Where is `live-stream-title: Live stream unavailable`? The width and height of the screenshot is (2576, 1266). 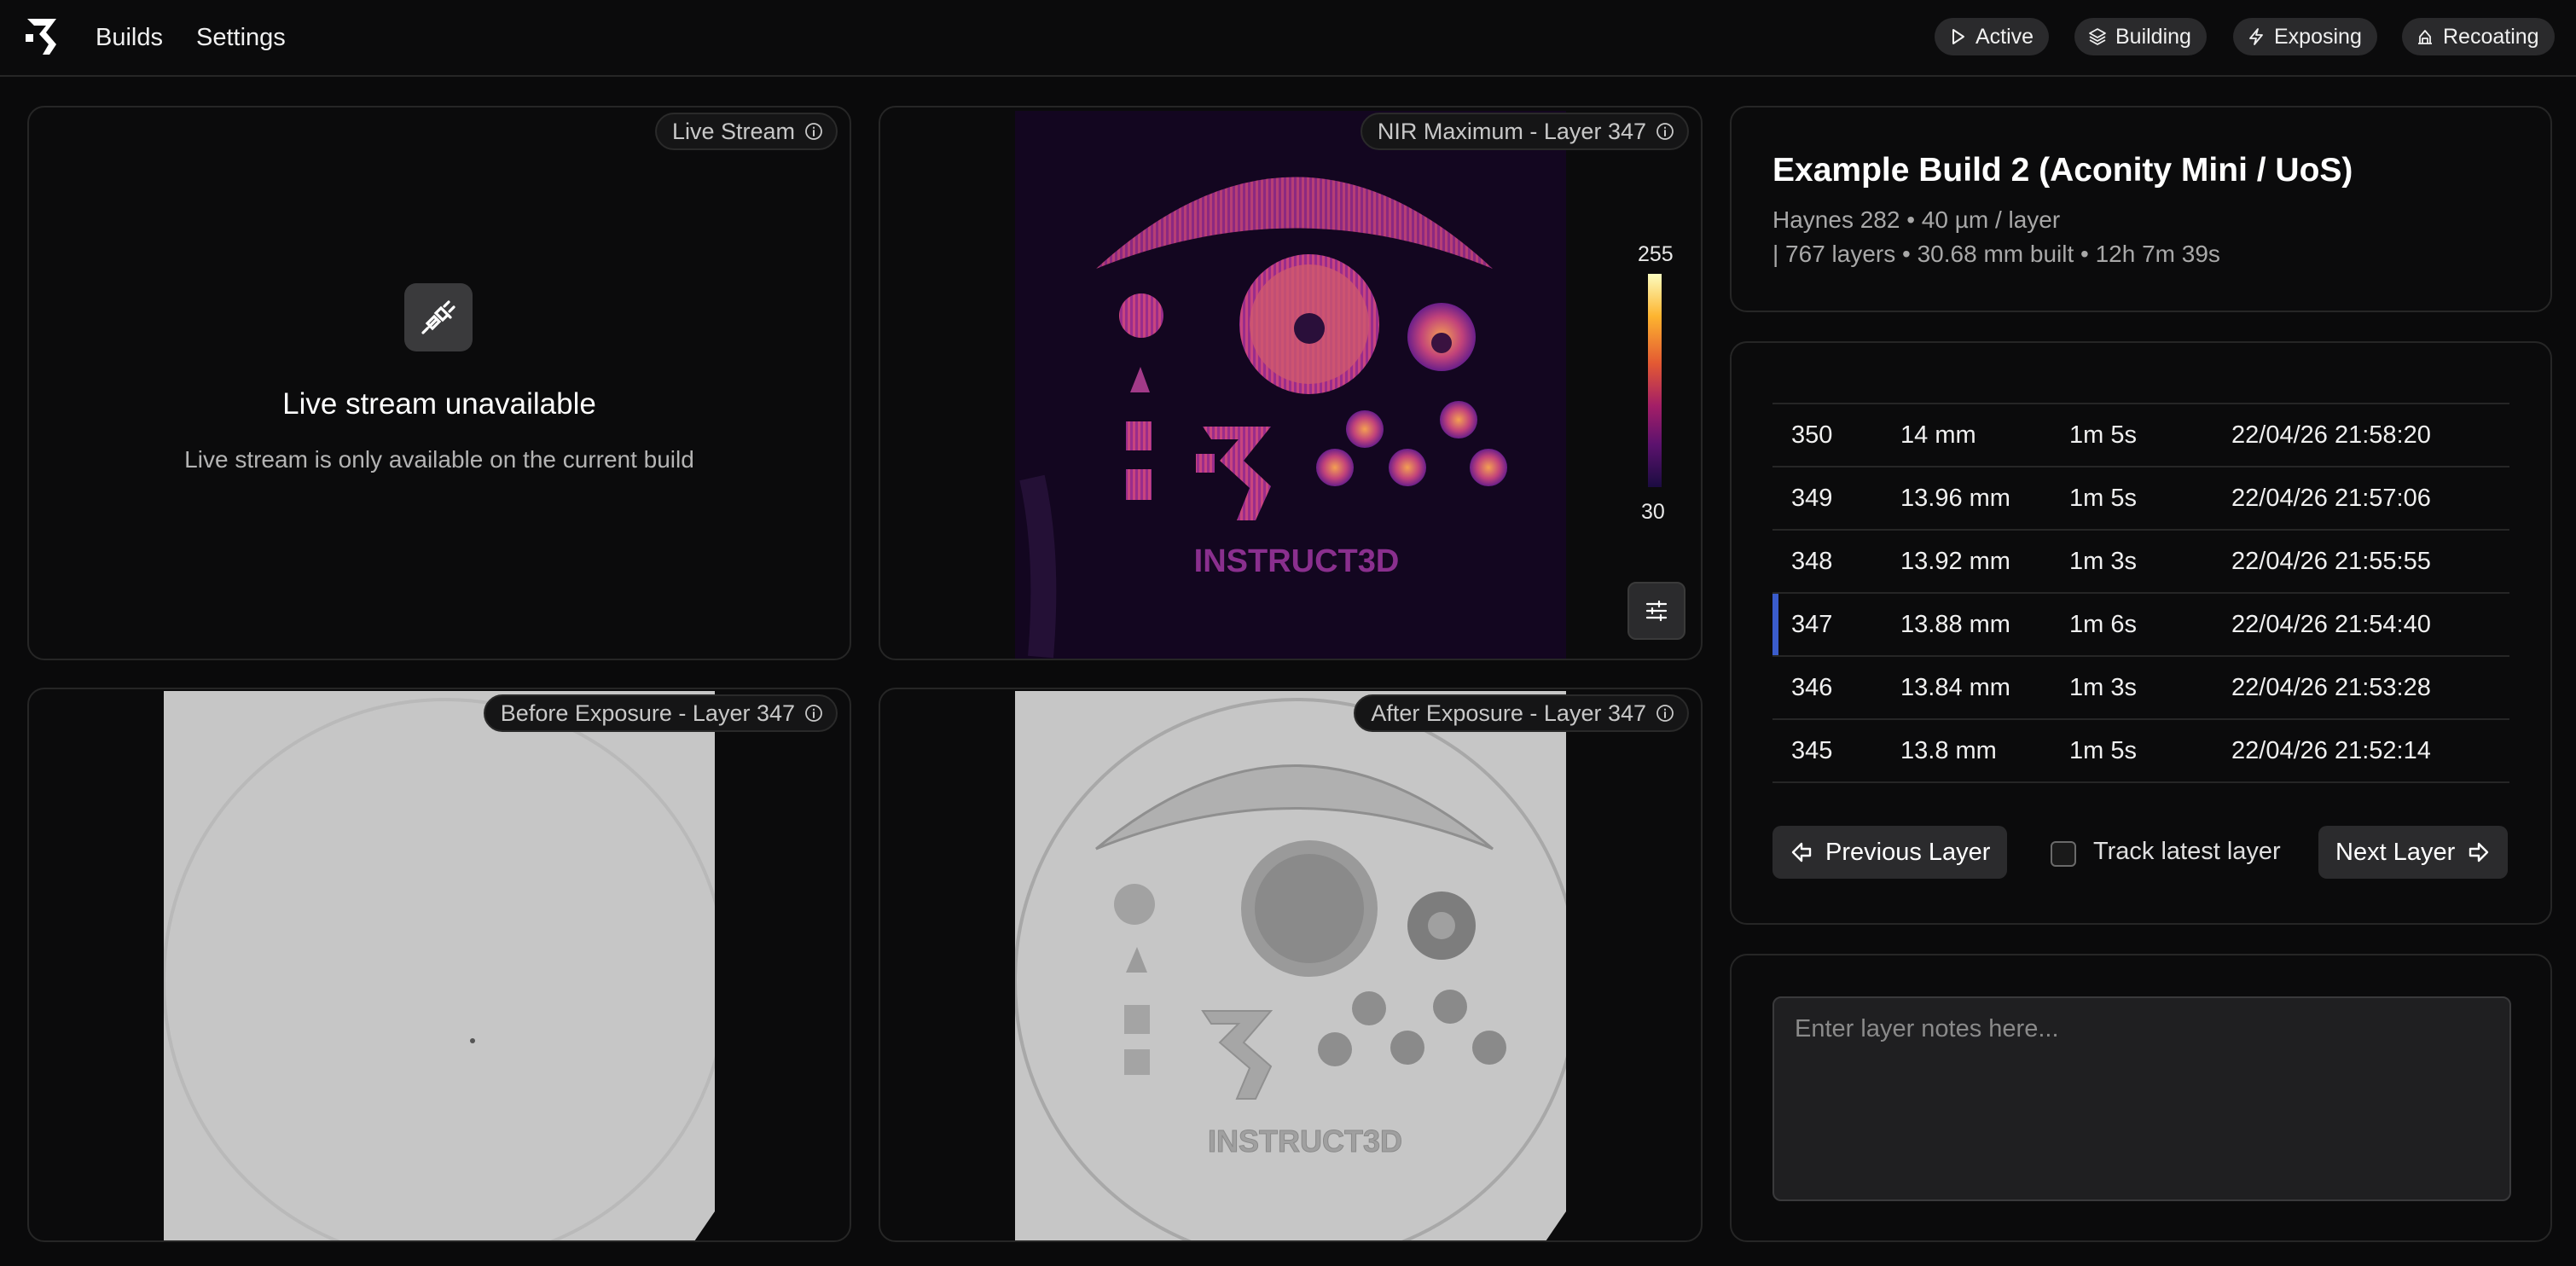
live-stream-title: Live stream unavailable is located at coordinates (439, 404).